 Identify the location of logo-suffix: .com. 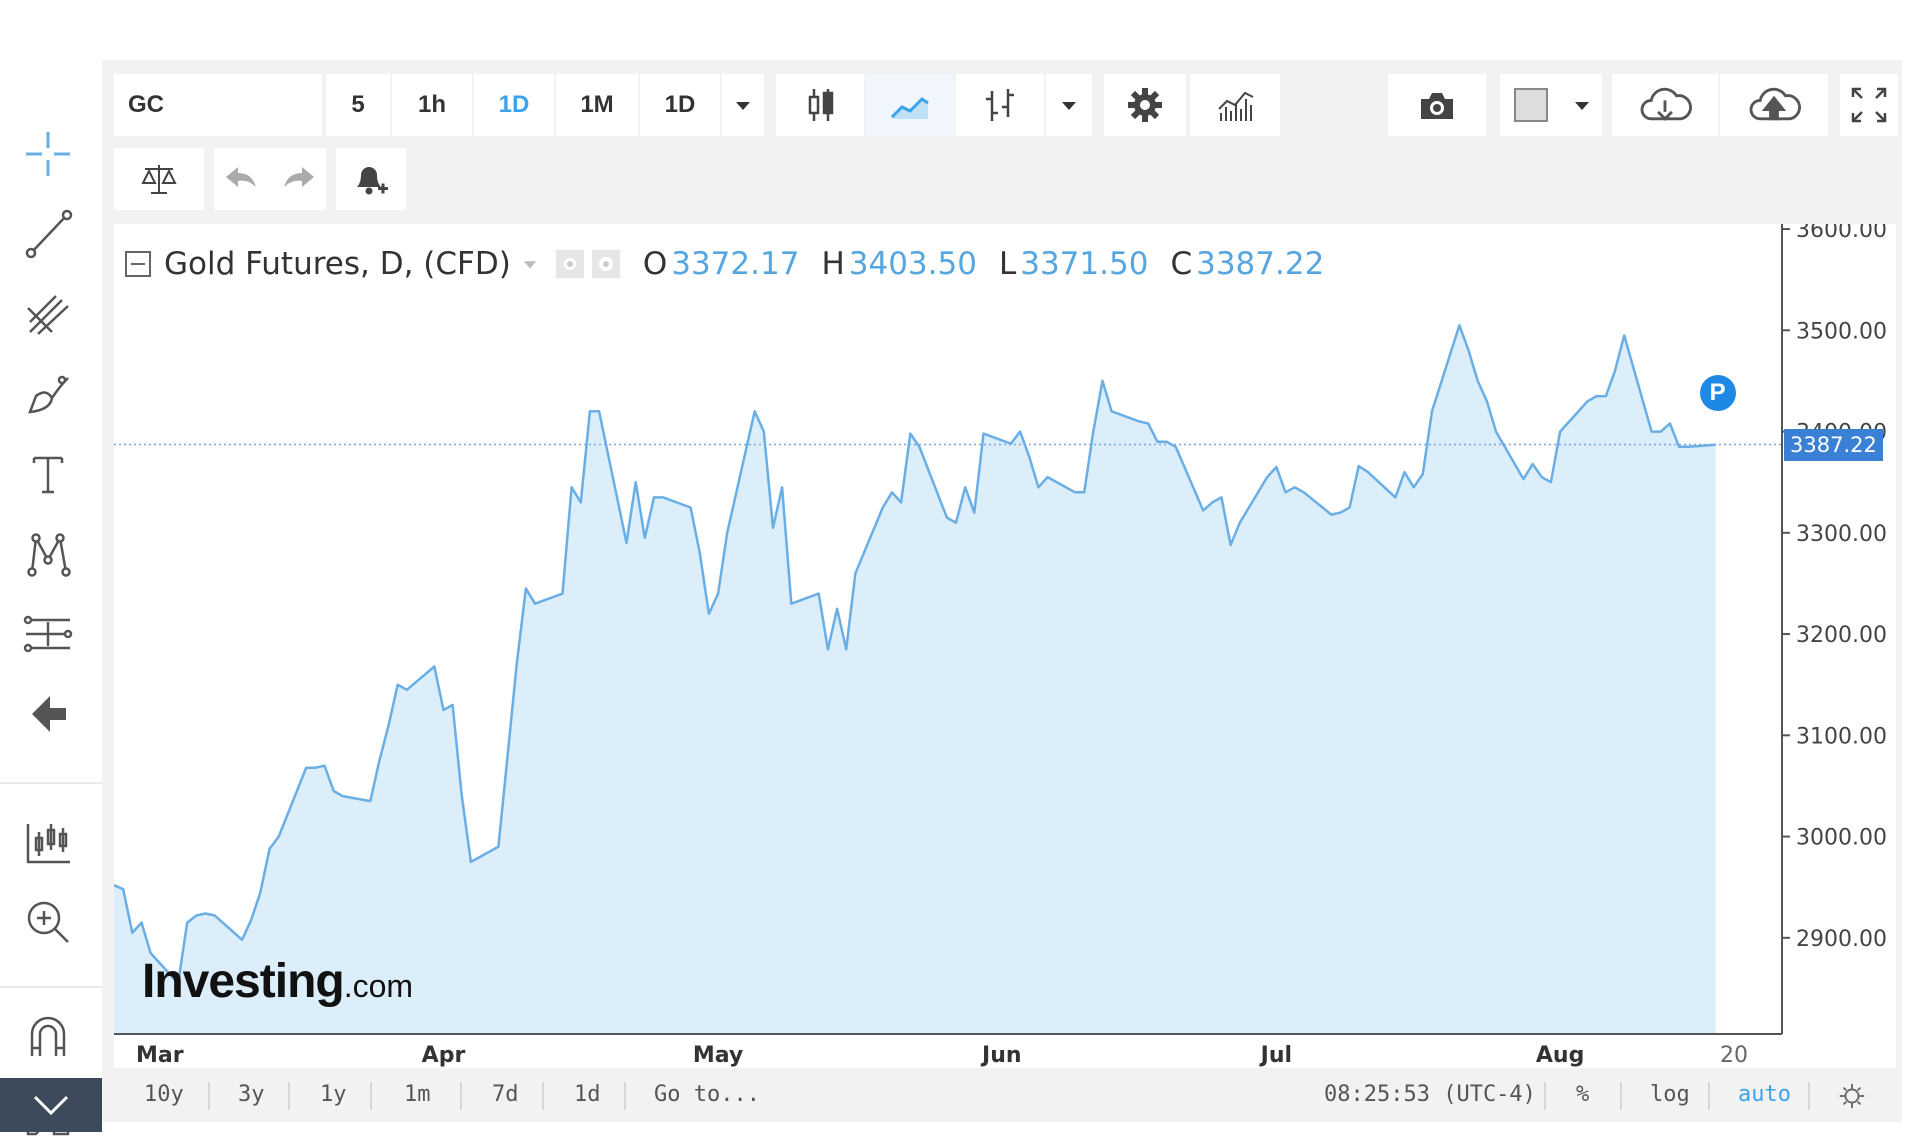
(378, 986).